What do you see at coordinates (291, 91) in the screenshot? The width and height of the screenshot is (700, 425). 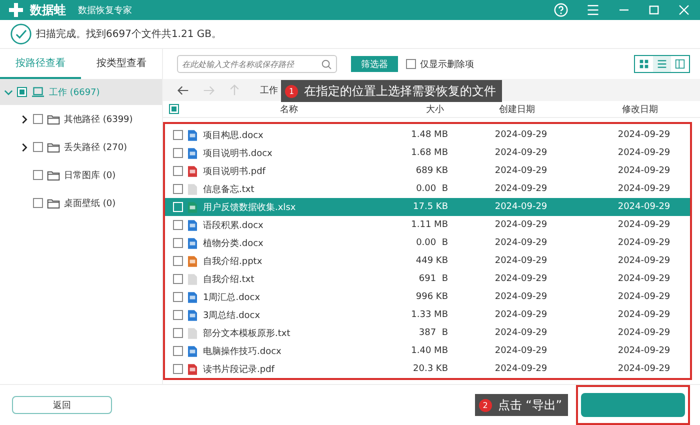 I see `step-number-badge: 1` at bounding box center [291, 91].